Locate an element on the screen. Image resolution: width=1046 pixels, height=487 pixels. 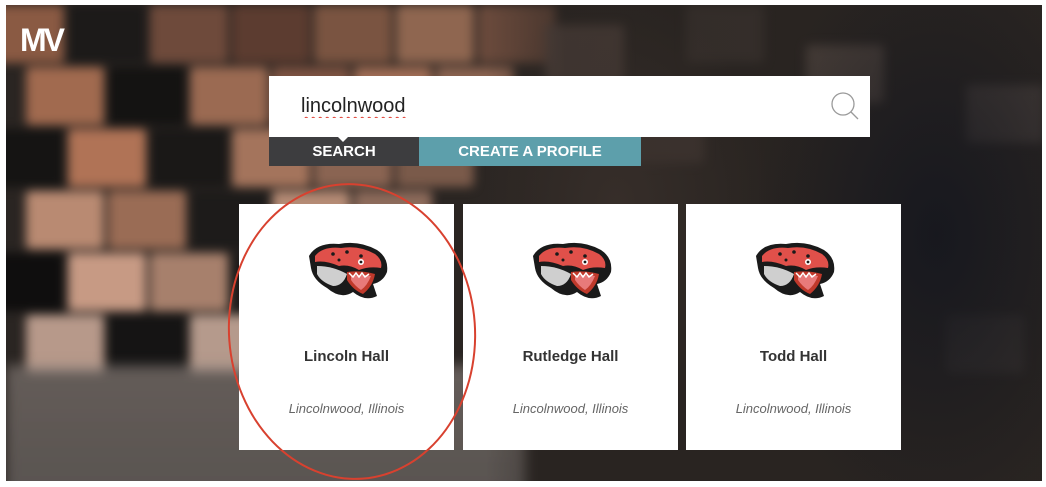
result-name: Todd Hall is located at coordinates (793, 356).